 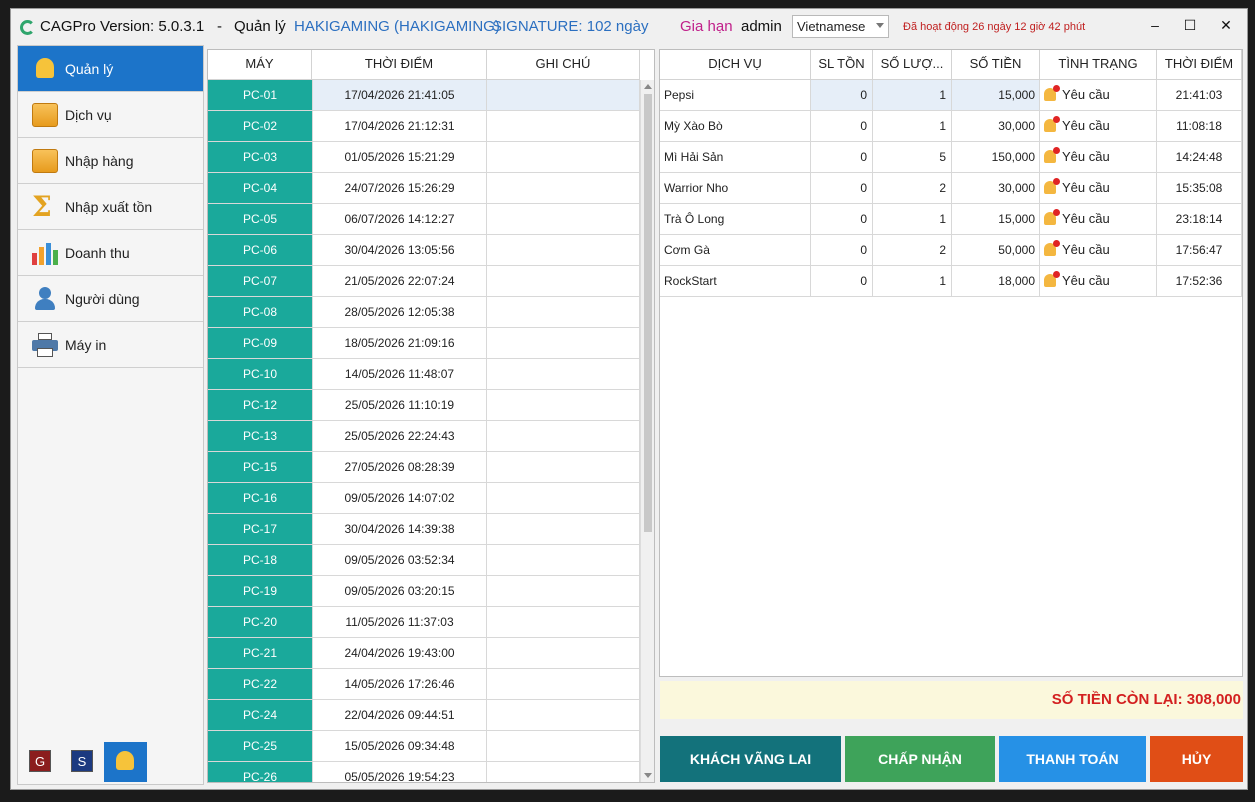 I want to click on table-row: PC-06 30/04/2026 13:05:56, so click(x=424, y=250).